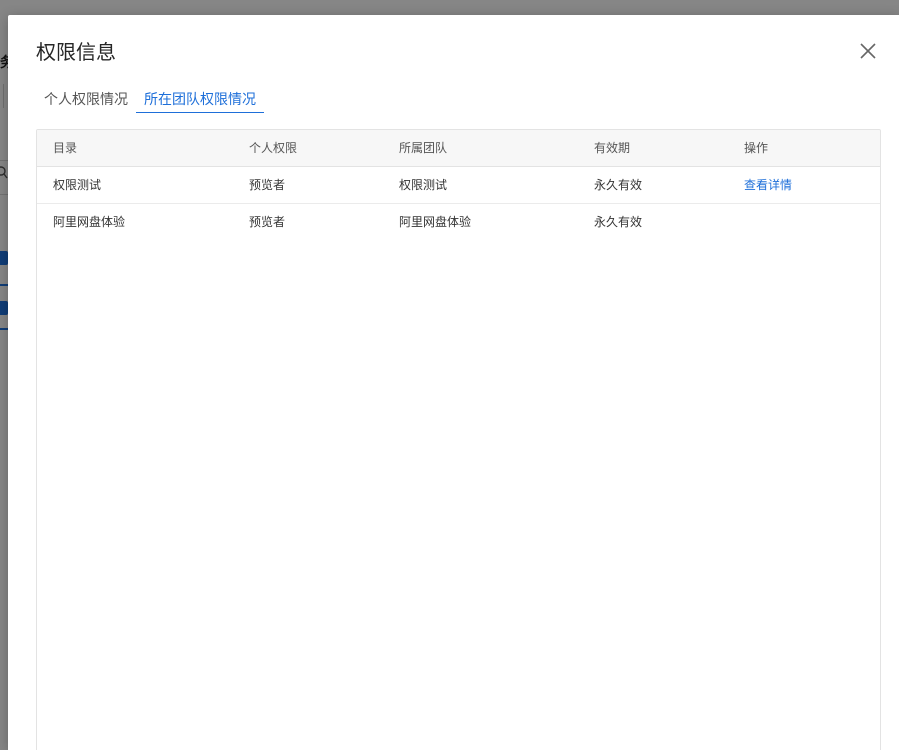  What do you see at coordinates (65, 148) in the screenshot?
I see `column-header-directory: 目录` at bounding box center [65, 148].